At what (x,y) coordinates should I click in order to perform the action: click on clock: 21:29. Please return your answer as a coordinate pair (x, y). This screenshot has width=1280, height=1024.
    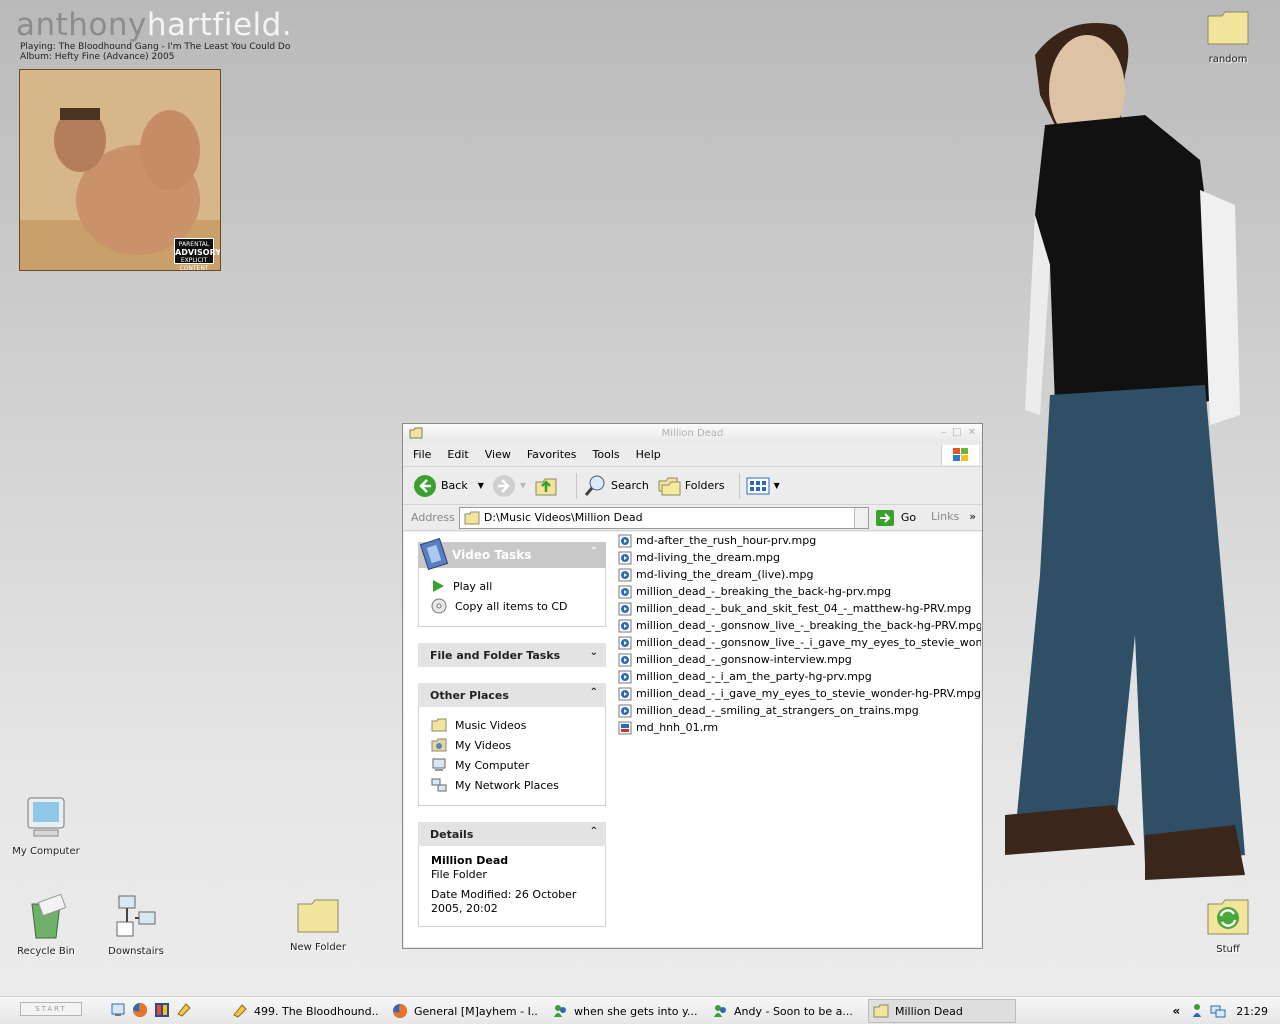
    Looking at the image, I should click on (1252, 1011).